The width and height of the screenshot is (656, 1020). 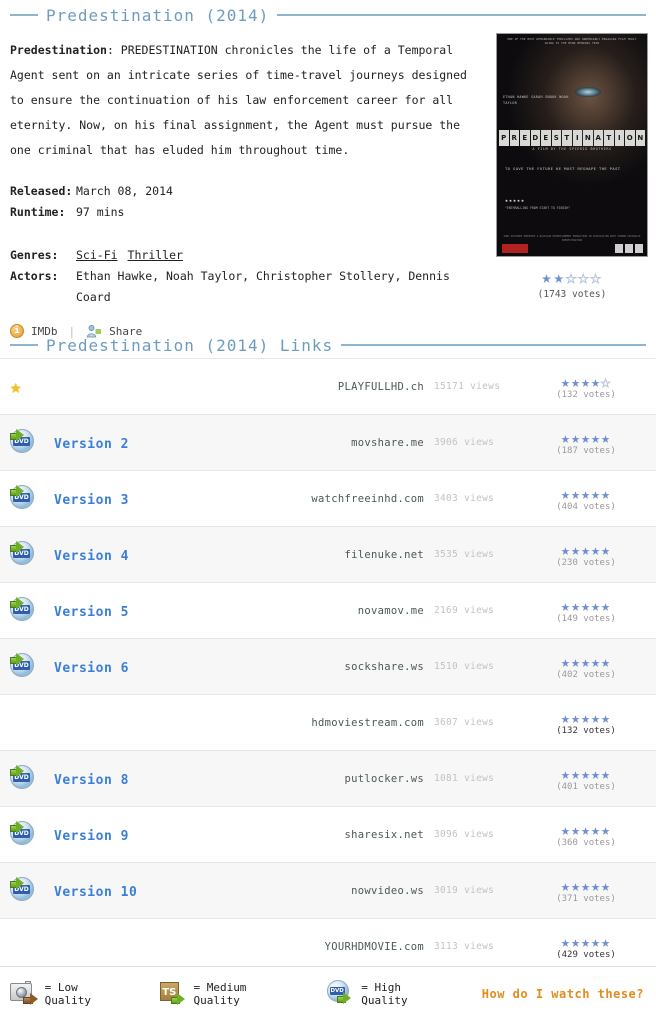 I want to click on link-rating-cell: ★★★★★ (404 votes), so click(x=586, y=498).